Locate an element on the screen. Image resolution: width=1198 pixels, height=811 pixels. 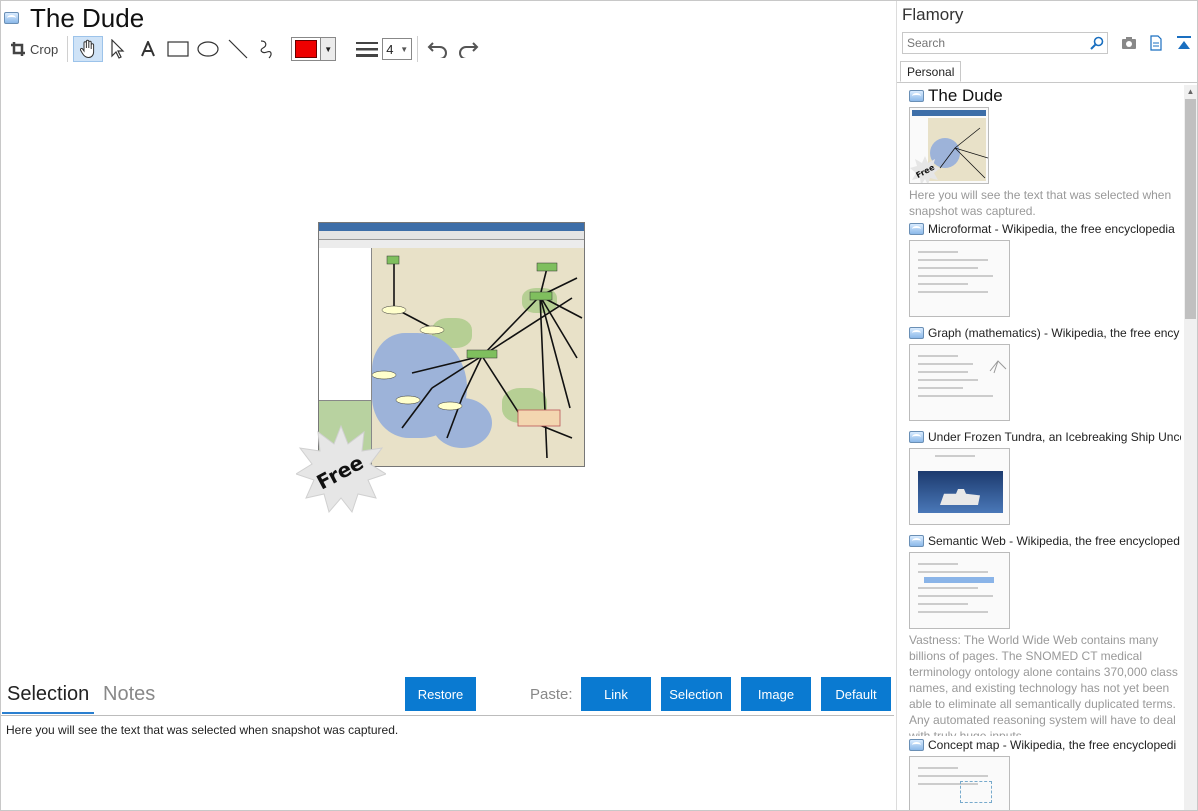
text-tool-button is located at coordinates (148, 49).